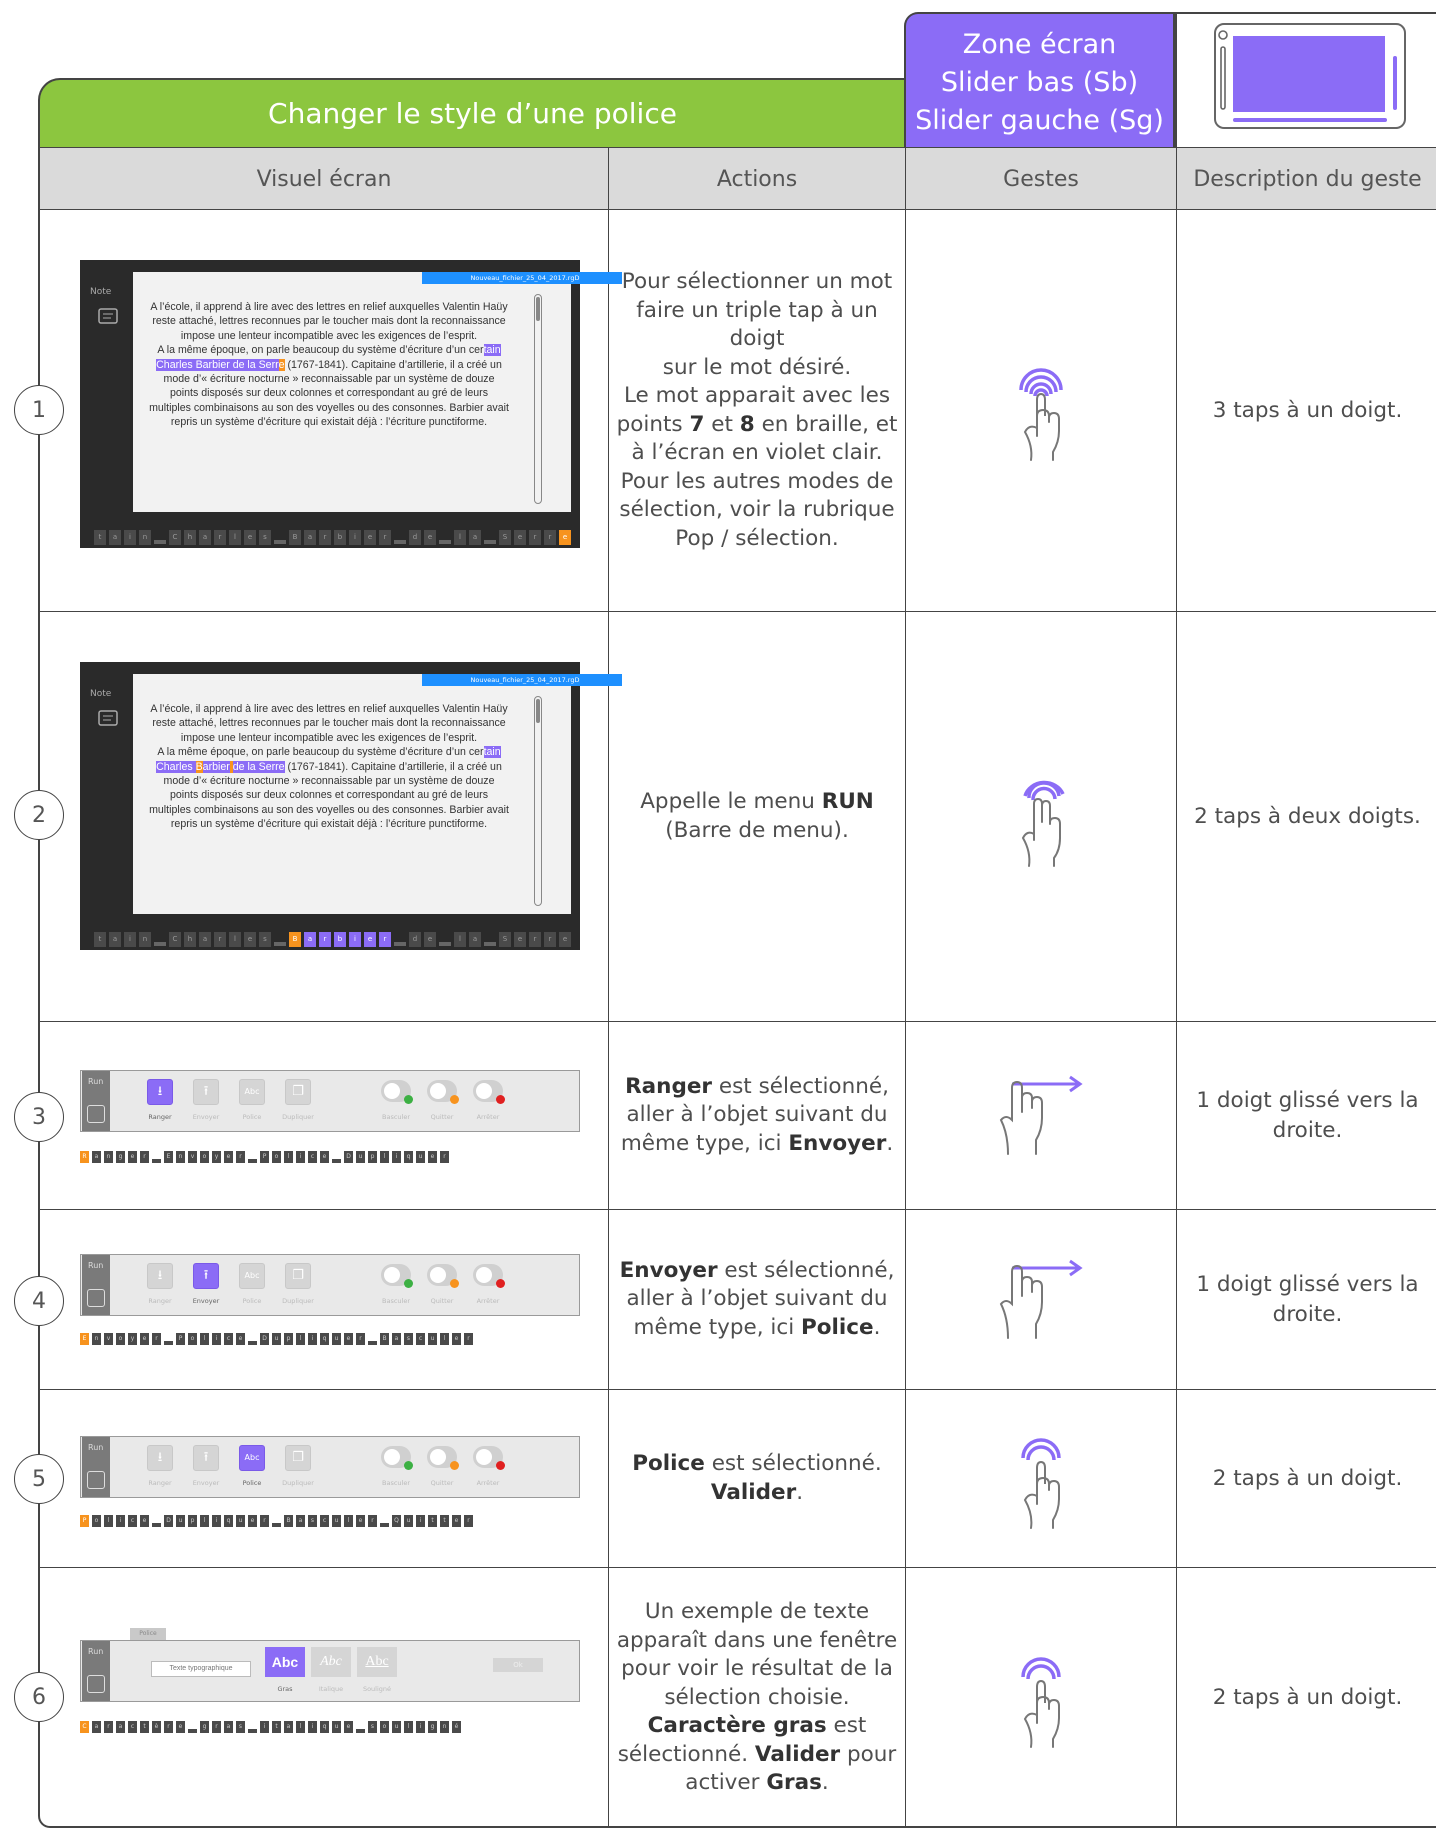  I want to click on braille-cell: s, so click(265, 537).